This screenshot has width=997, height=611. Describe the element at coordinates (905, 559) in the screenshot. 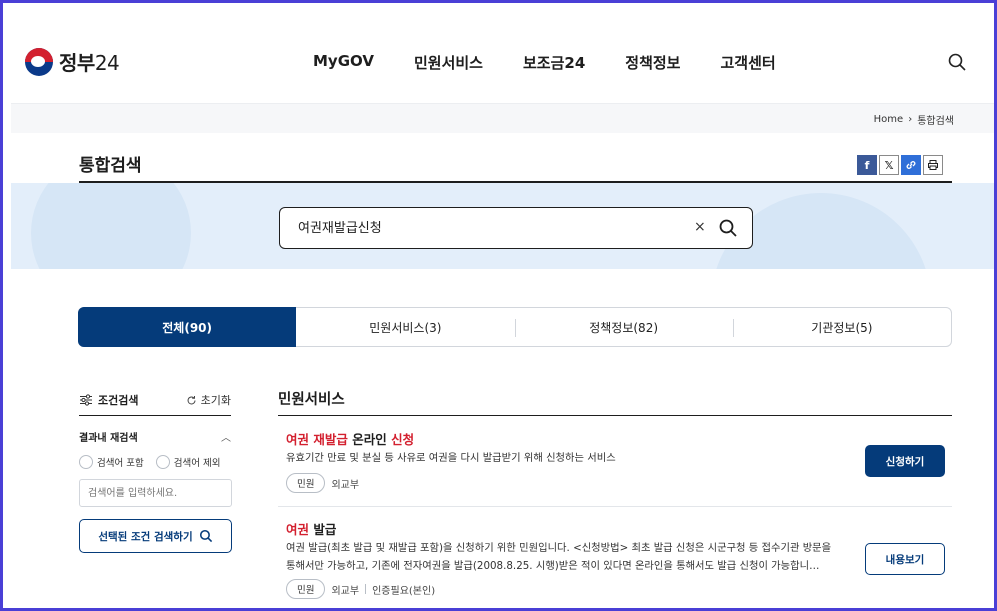

I see `view-details-button: 내용보기` at that location.